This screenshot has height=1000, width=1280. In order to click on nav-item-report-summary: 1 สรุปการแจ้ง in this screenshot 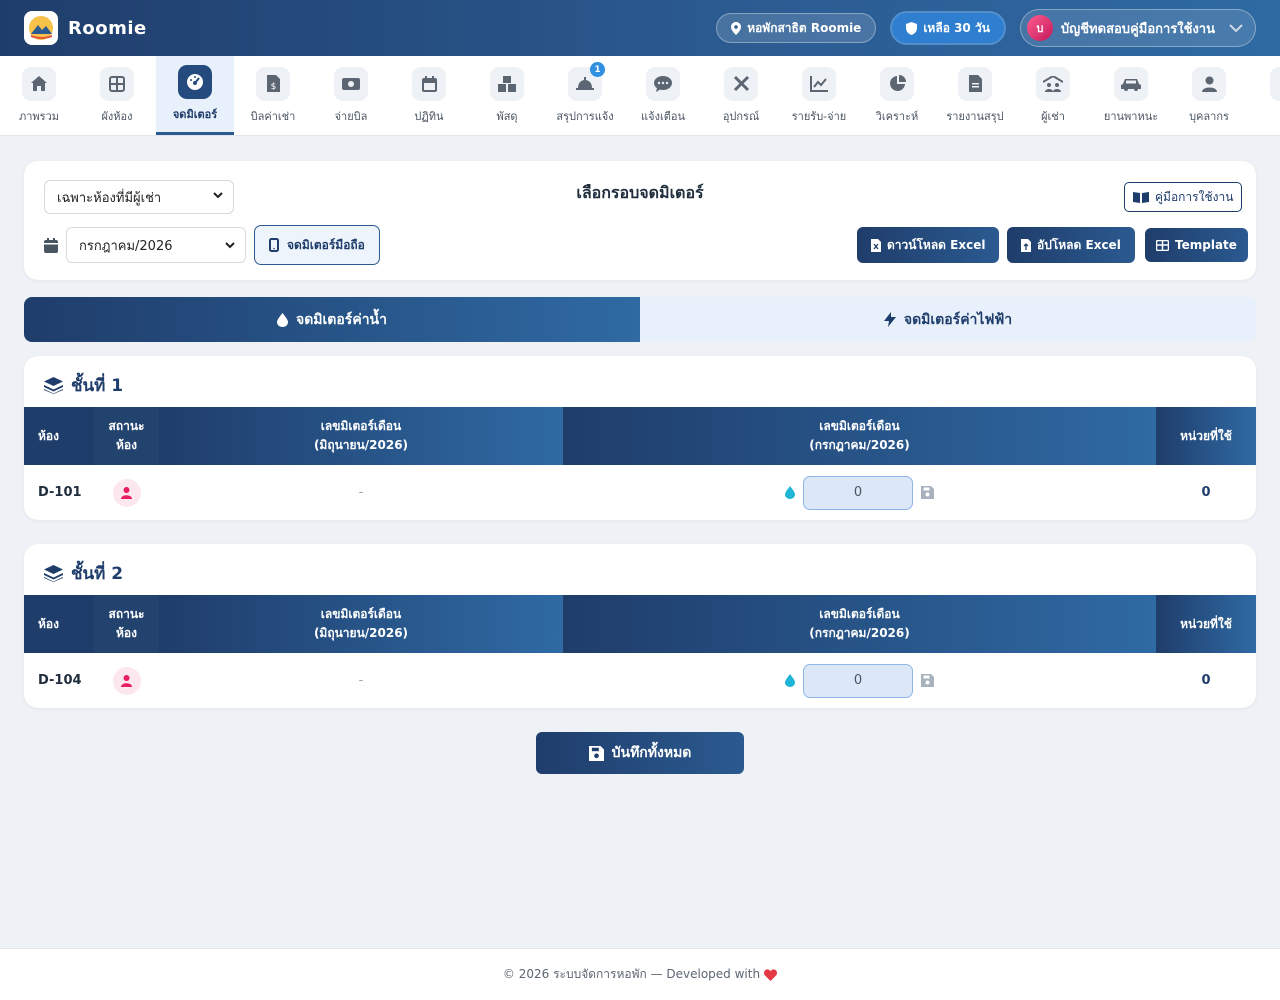, I will do `click(585, 95)`.